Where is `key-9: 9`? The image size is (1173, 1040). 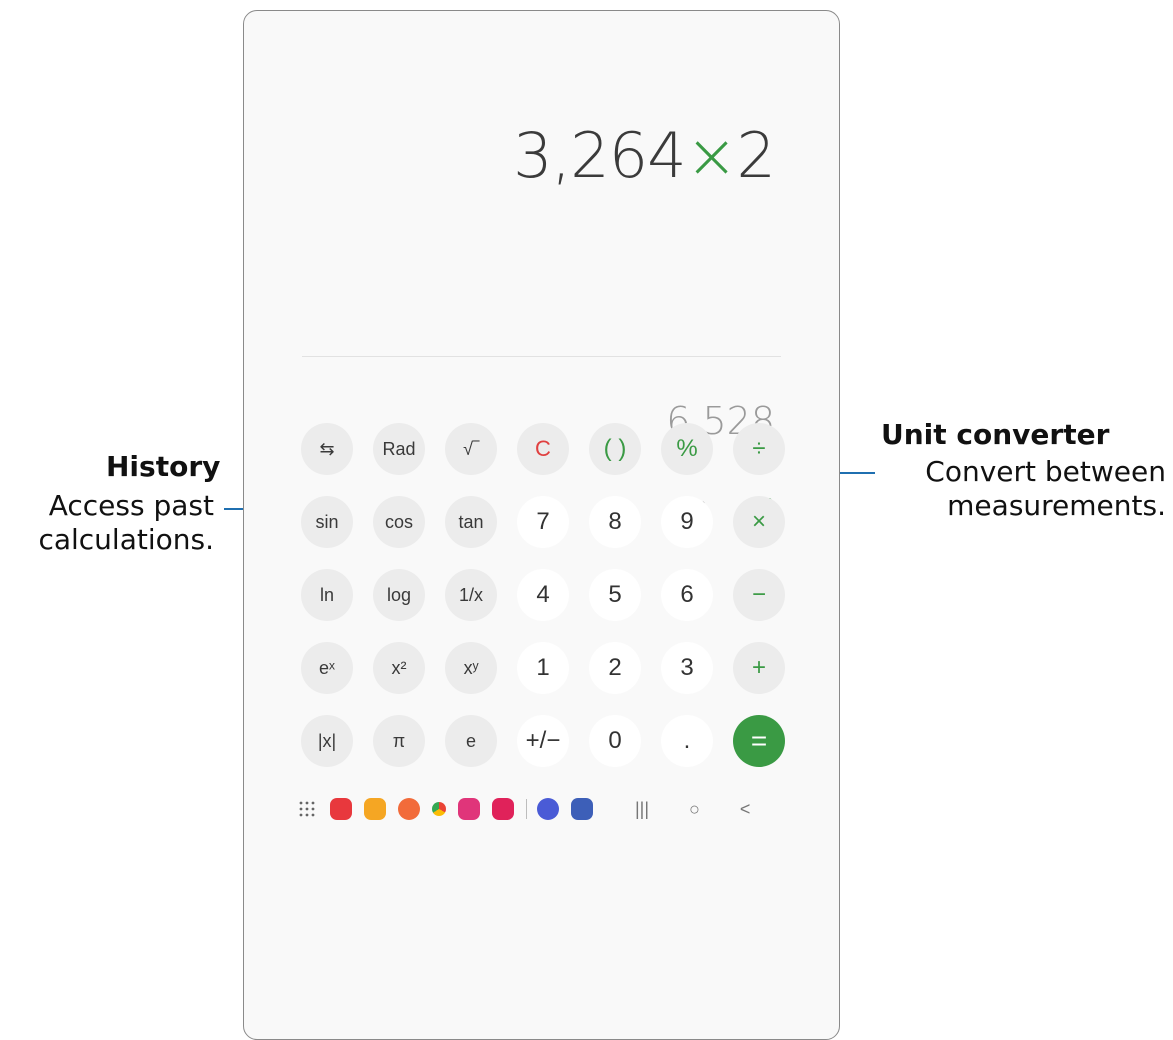
key-9: 9 is located at coordinates (687, 522).